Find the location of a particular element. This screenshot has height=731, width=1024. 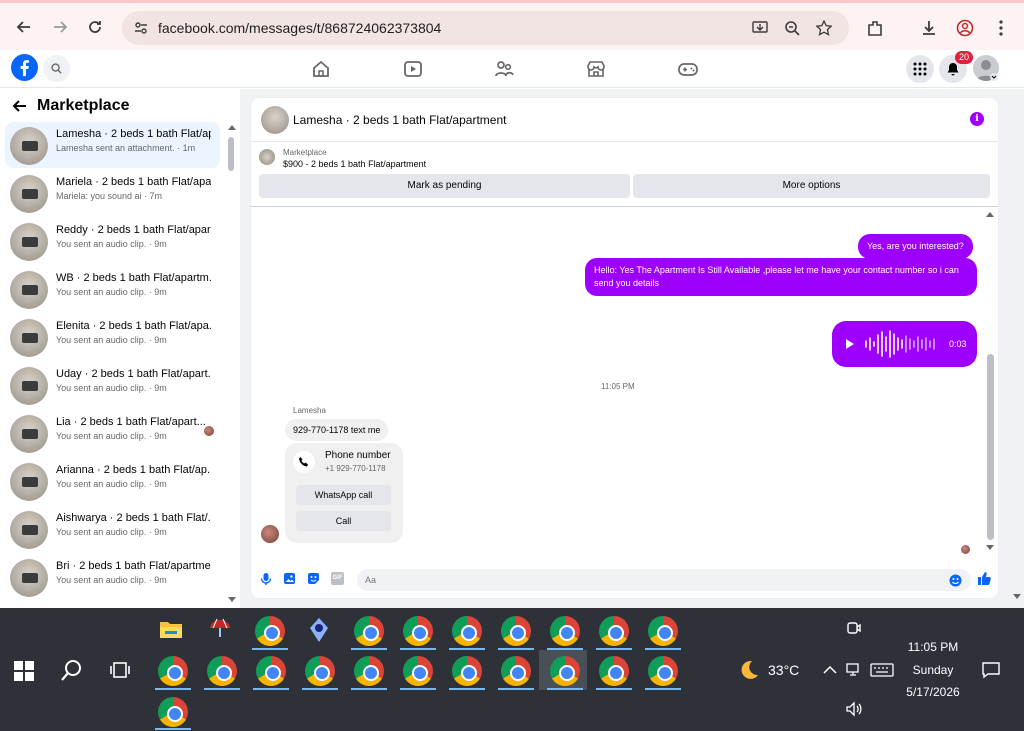

bookmark-star-icon is located at coordinates (824, 28).